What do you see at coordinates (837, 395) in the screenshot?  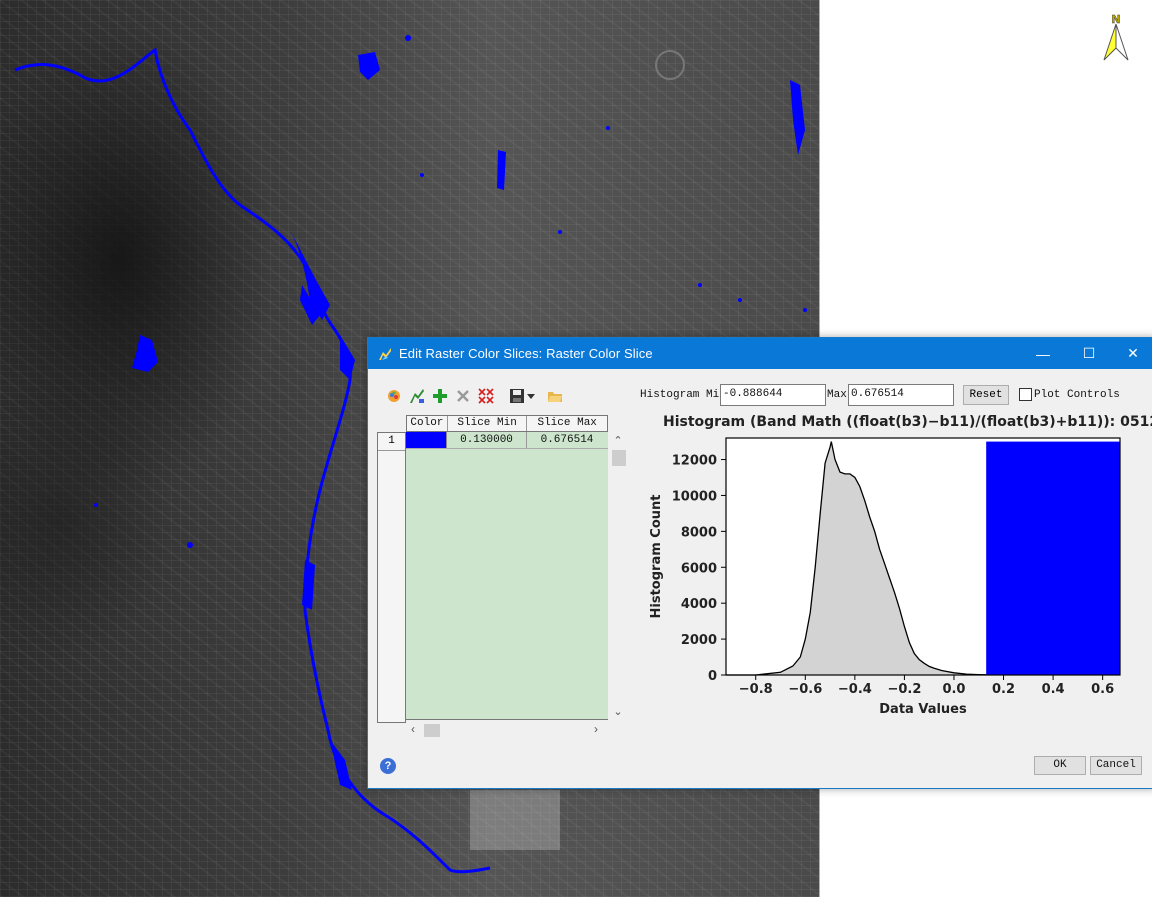 I see `histogram-max-label: Max` at bounding box center [837, 395].